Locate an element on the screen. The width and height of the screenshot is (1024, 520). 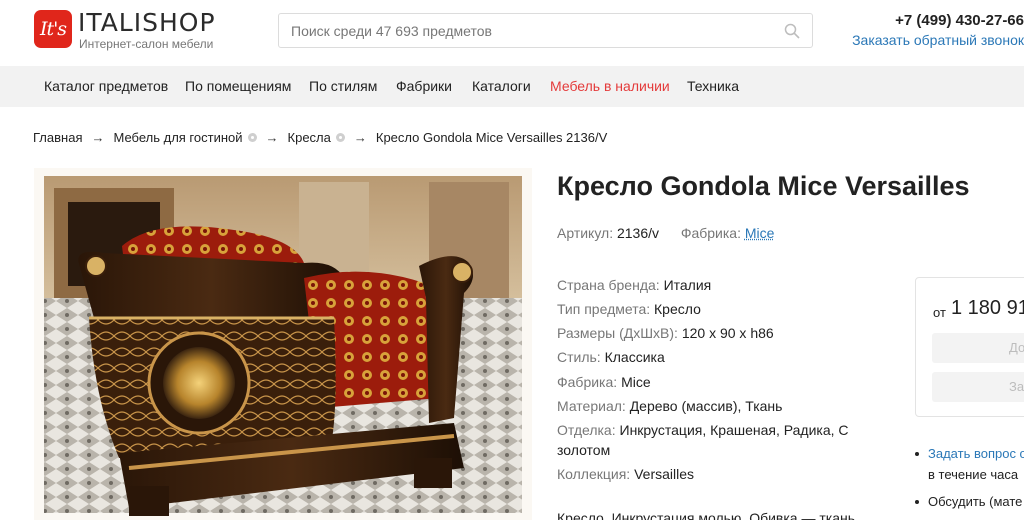
product-meta: Артикул: 2136/v Фабрика: Mice is located at coordinates (665, 233).